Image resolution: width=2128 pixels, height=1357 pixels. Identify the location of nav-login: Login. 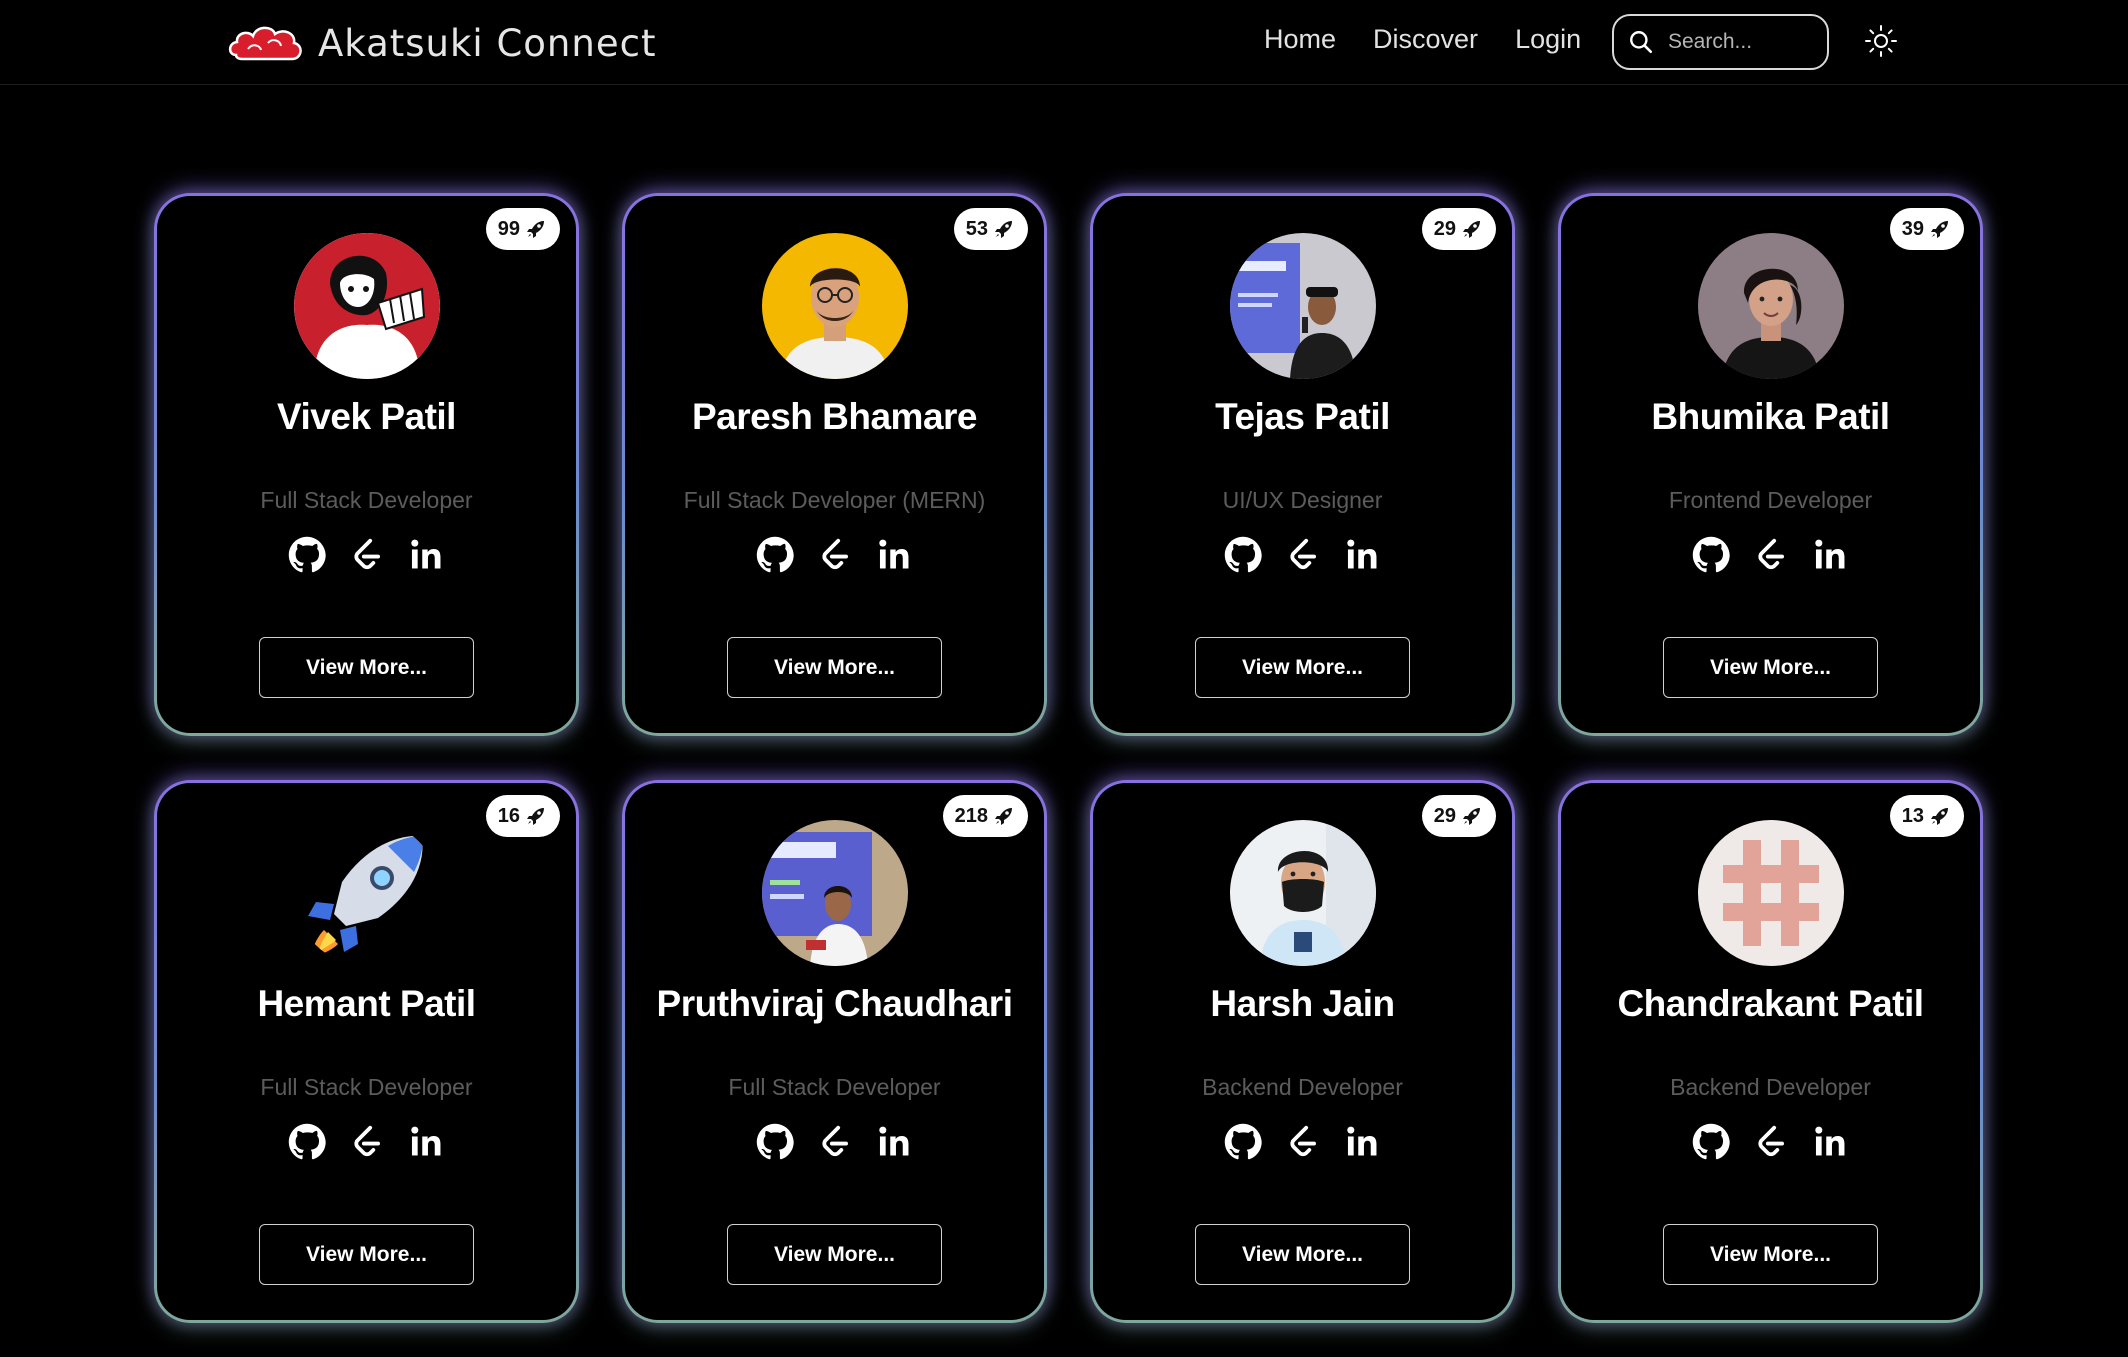
(1548, 39).